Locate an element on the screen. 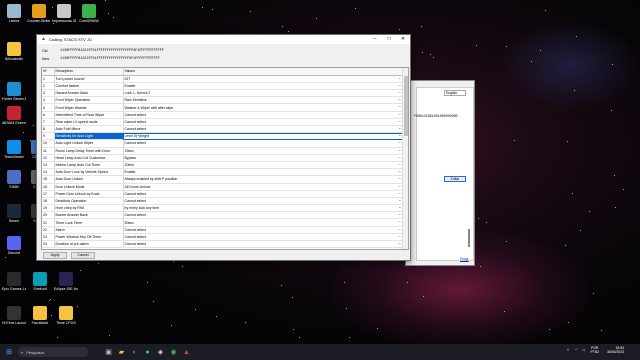 The height and width of the screenshot is (360, 640). desktop-icon: Hi Elms Launcher is located at coordinates (14, 315).